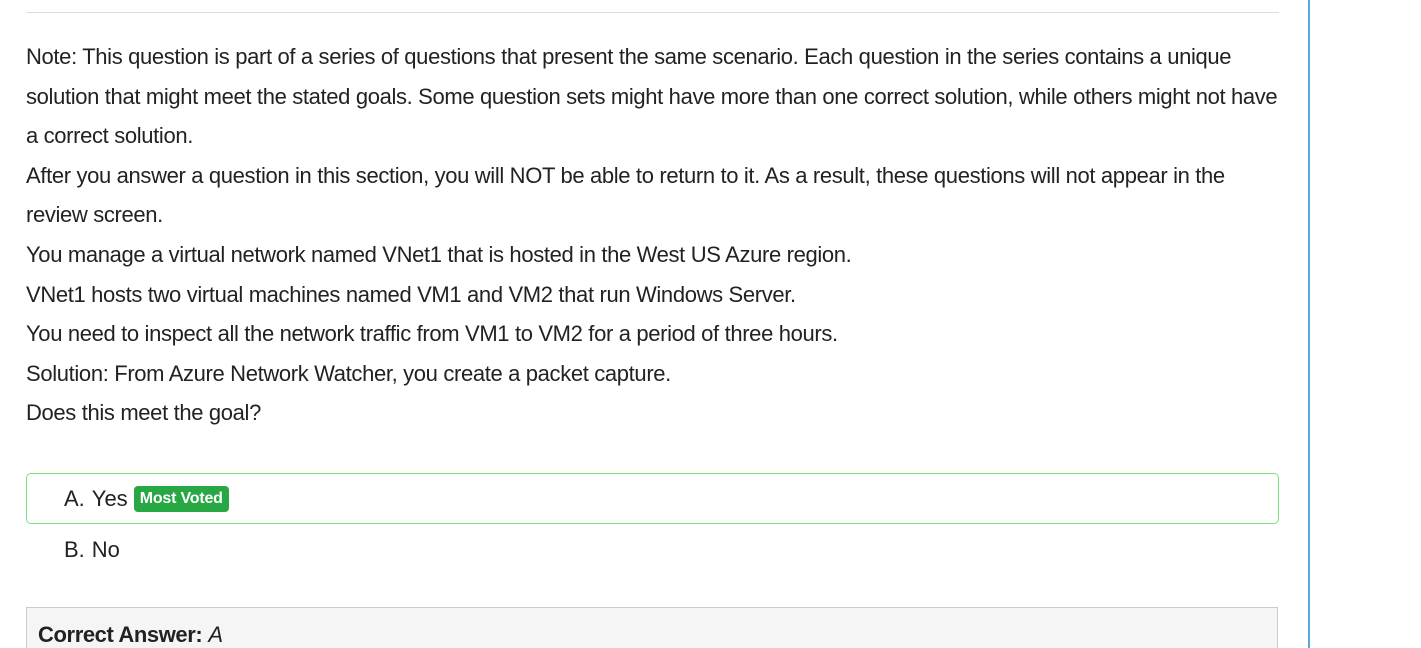  Describe the element at coordinates (109, 498) in the screenshot. I see `choice-text: Yes` at that location.